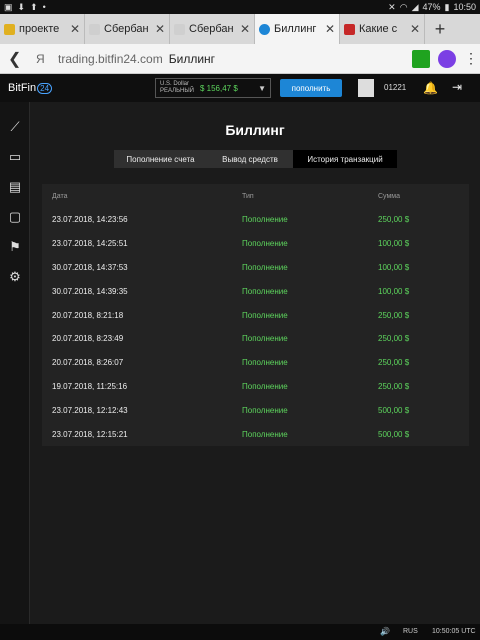 The height and width of the screenshot is (640, 480). I want to click on table-row: 20.07.2018, 8:21:18 Пополнение 250,00 $, so click(255, 315).